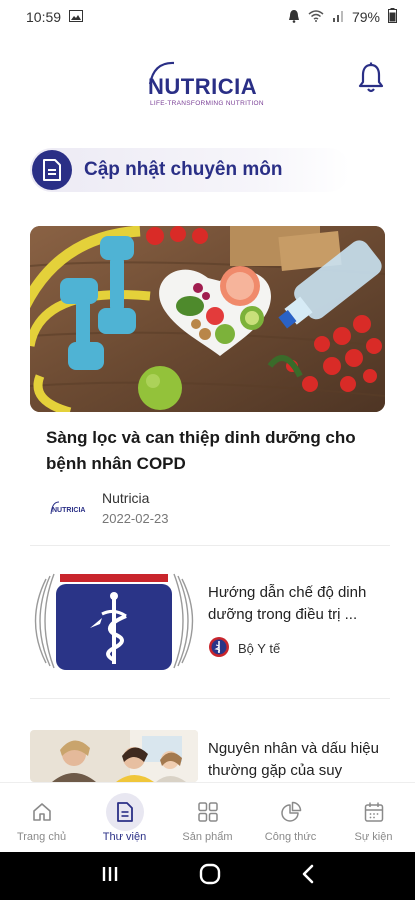 This screenshot has height=900, width=415. Describe the element at coordinates (290, 837) in the screenshot. I see `nav-label: Công thức` at that location.